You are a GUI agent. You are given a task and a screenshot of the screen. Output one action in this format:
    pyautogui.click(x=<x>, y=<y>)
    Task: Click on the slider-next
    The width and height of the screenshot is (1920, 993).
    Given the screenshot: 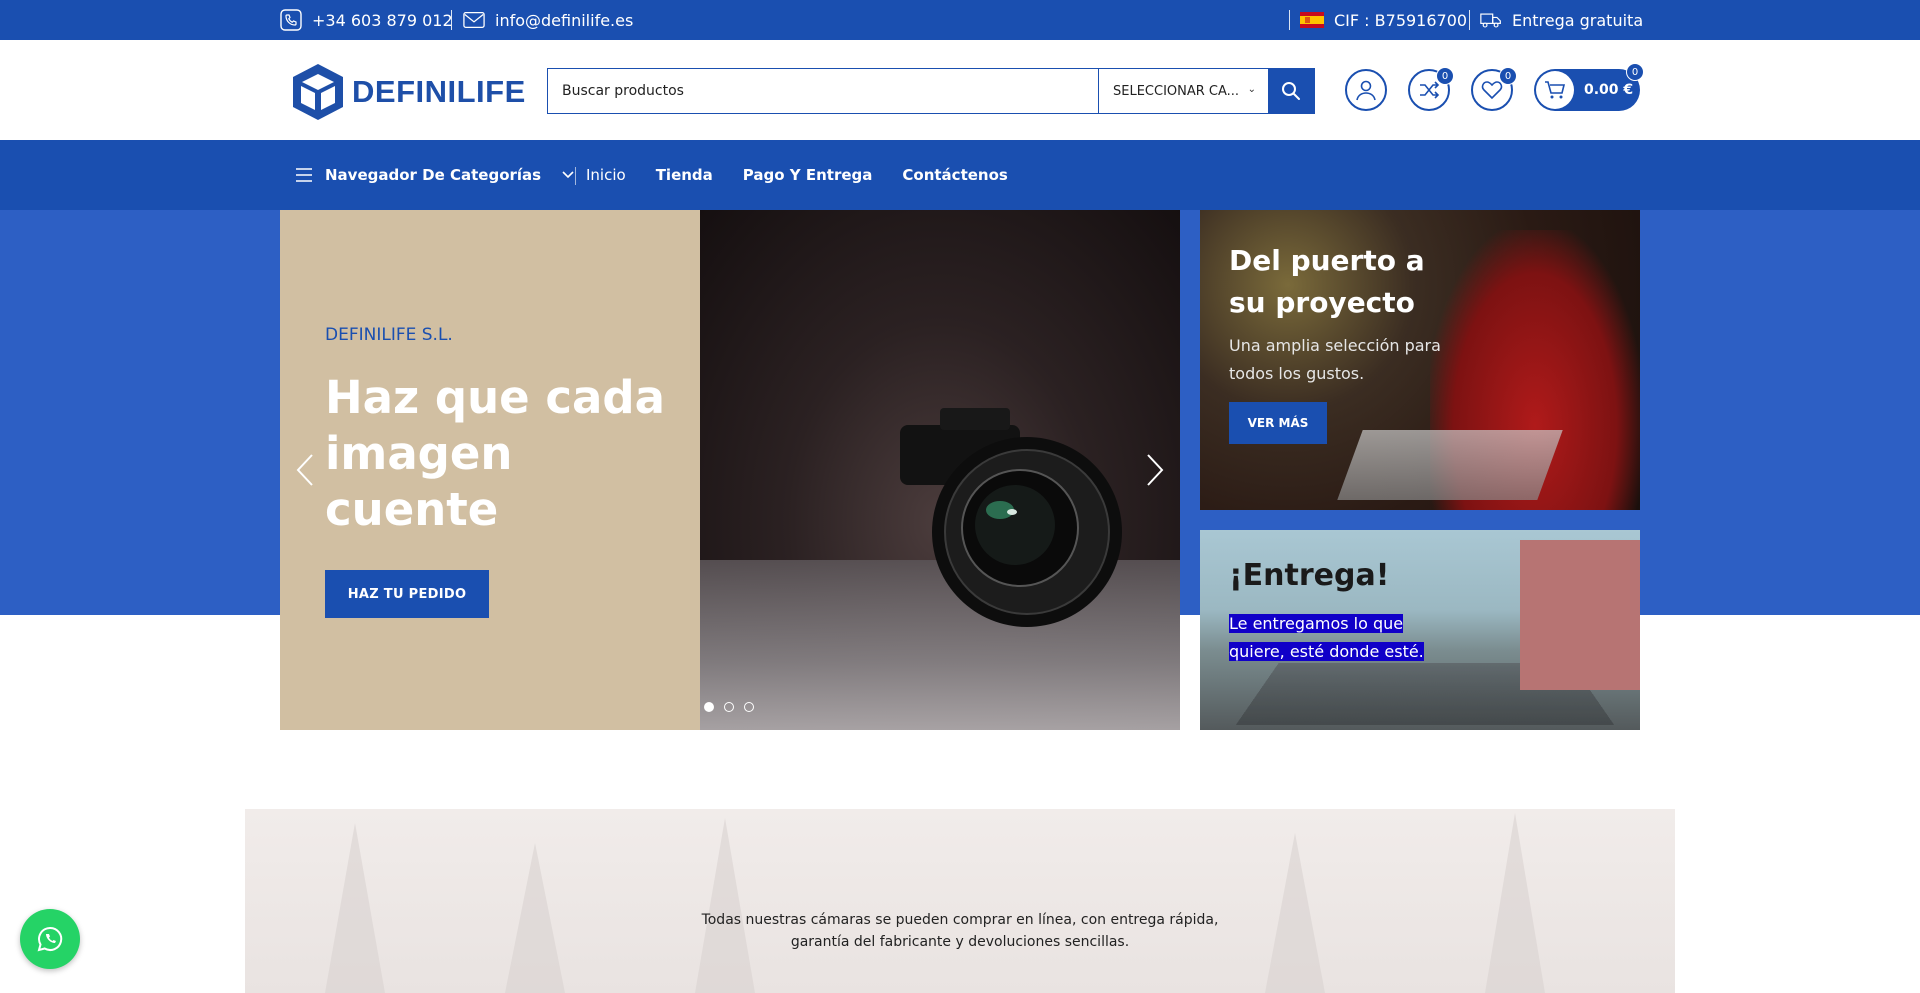 What is the action you would take?
    pyautogui.click(x=1155, y=470)
    